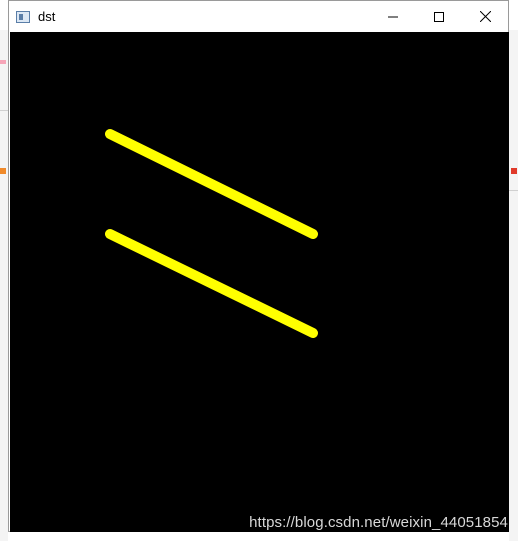 The image size is (518, 541). Describe the element at coordinates (513, 190) in the screenshot. I see `background-divider-right` at that location.